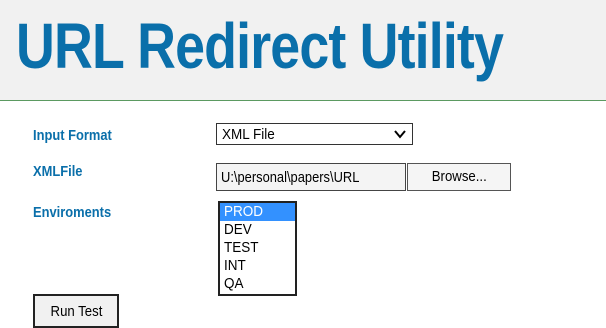 Image resolution: width=606 pixels, height=328 pixels. I want to click on input-format-select: XML File, so click(314, 134).